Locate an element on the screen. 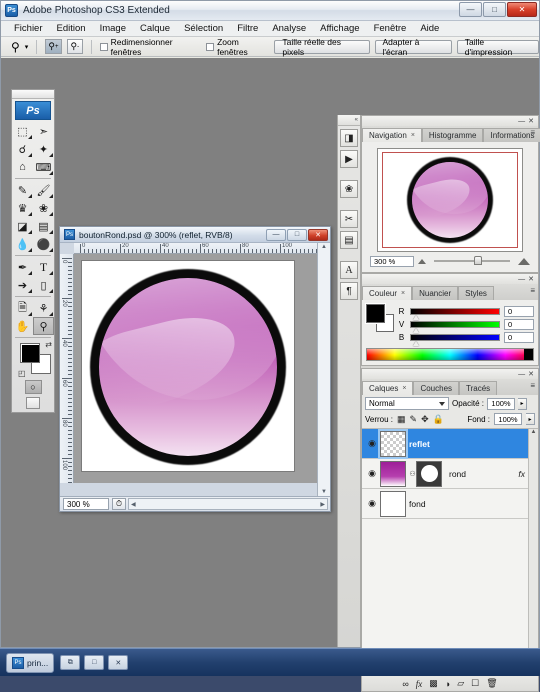  document-info-icon: ⏱ is located at coordinates (119, 504).